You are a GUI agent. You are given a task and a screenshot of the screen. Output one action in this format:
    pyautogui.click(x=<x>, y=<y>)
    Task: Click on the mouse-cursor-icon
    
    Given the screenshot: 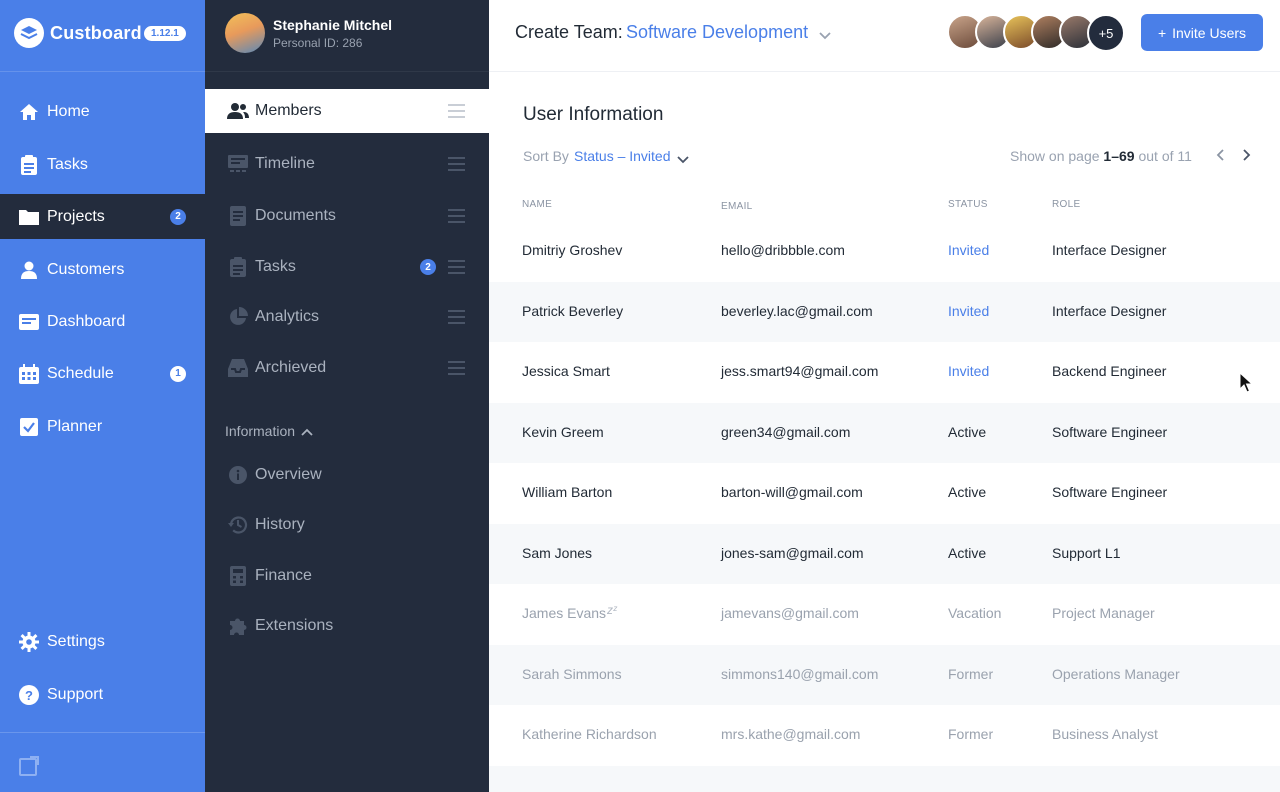 What is the action you would take?
    pyautogui.click(x=1246, y=382)
    